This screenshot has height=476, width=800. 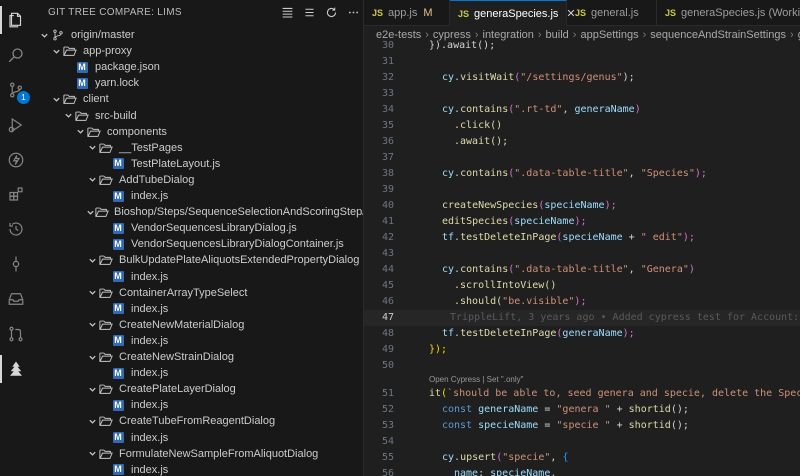 I want to click on tab-genera-species-working: JS generaSpecies.js (Working, so click(x=728, y=13).